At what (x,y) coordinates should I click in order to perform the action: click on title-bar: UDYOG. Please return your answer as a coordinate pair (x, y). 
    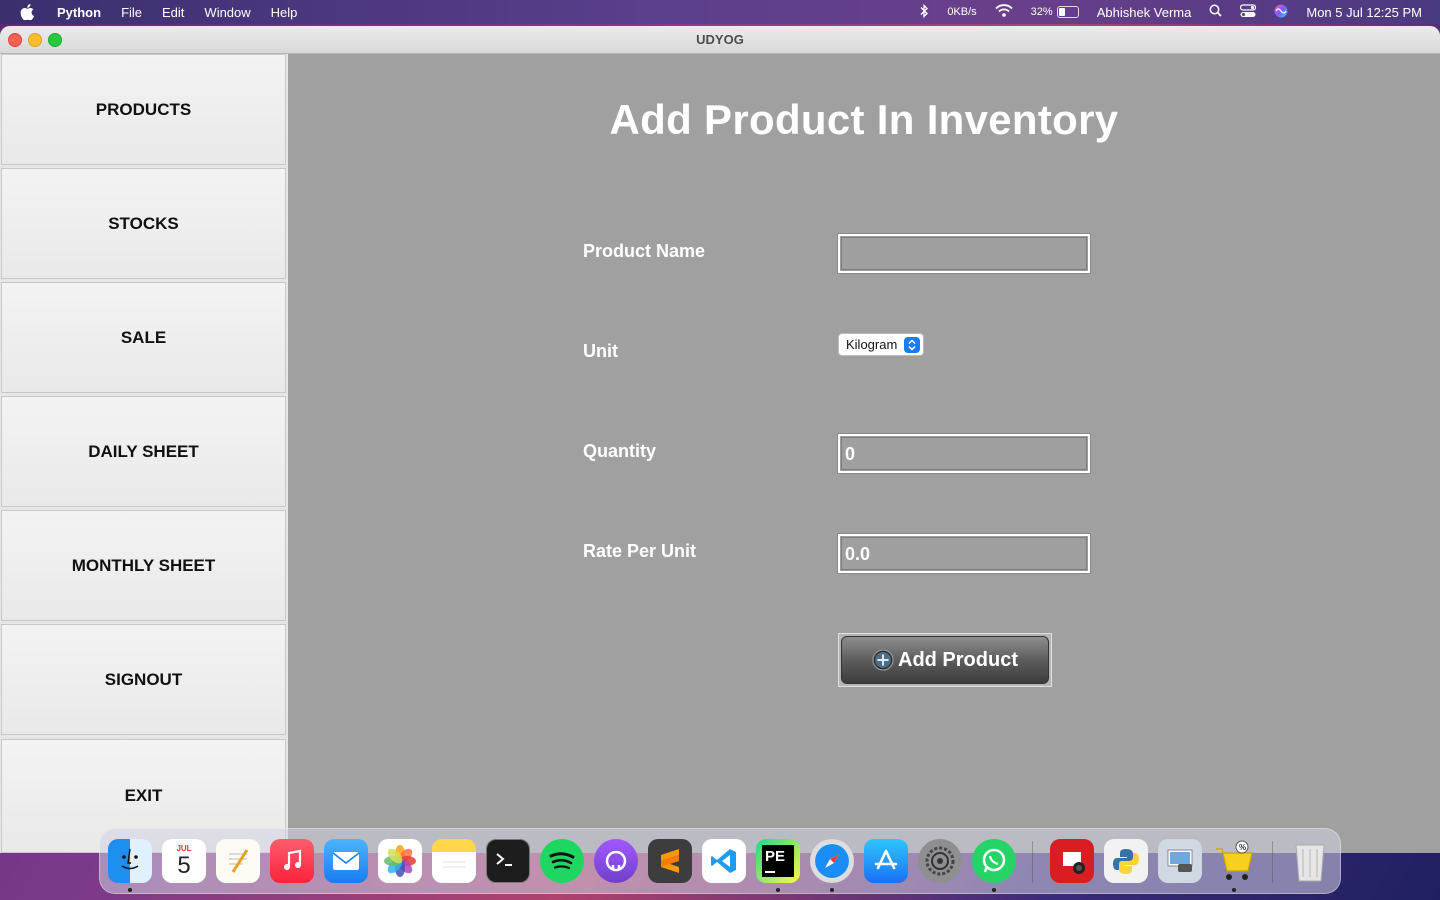
    Looking at the image, I should click on (720, 40).